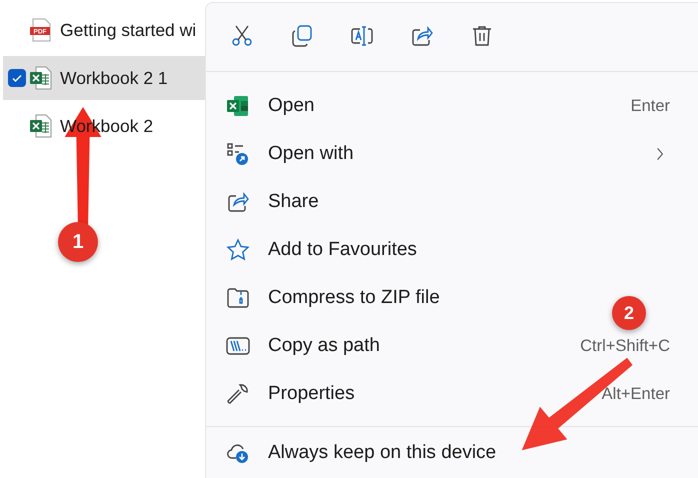 The width and height of the screenshot is (698, 478). Describe the element at coordinates (128, 30) in the screenshot. I see `file-name: Getting started wi` at that location.